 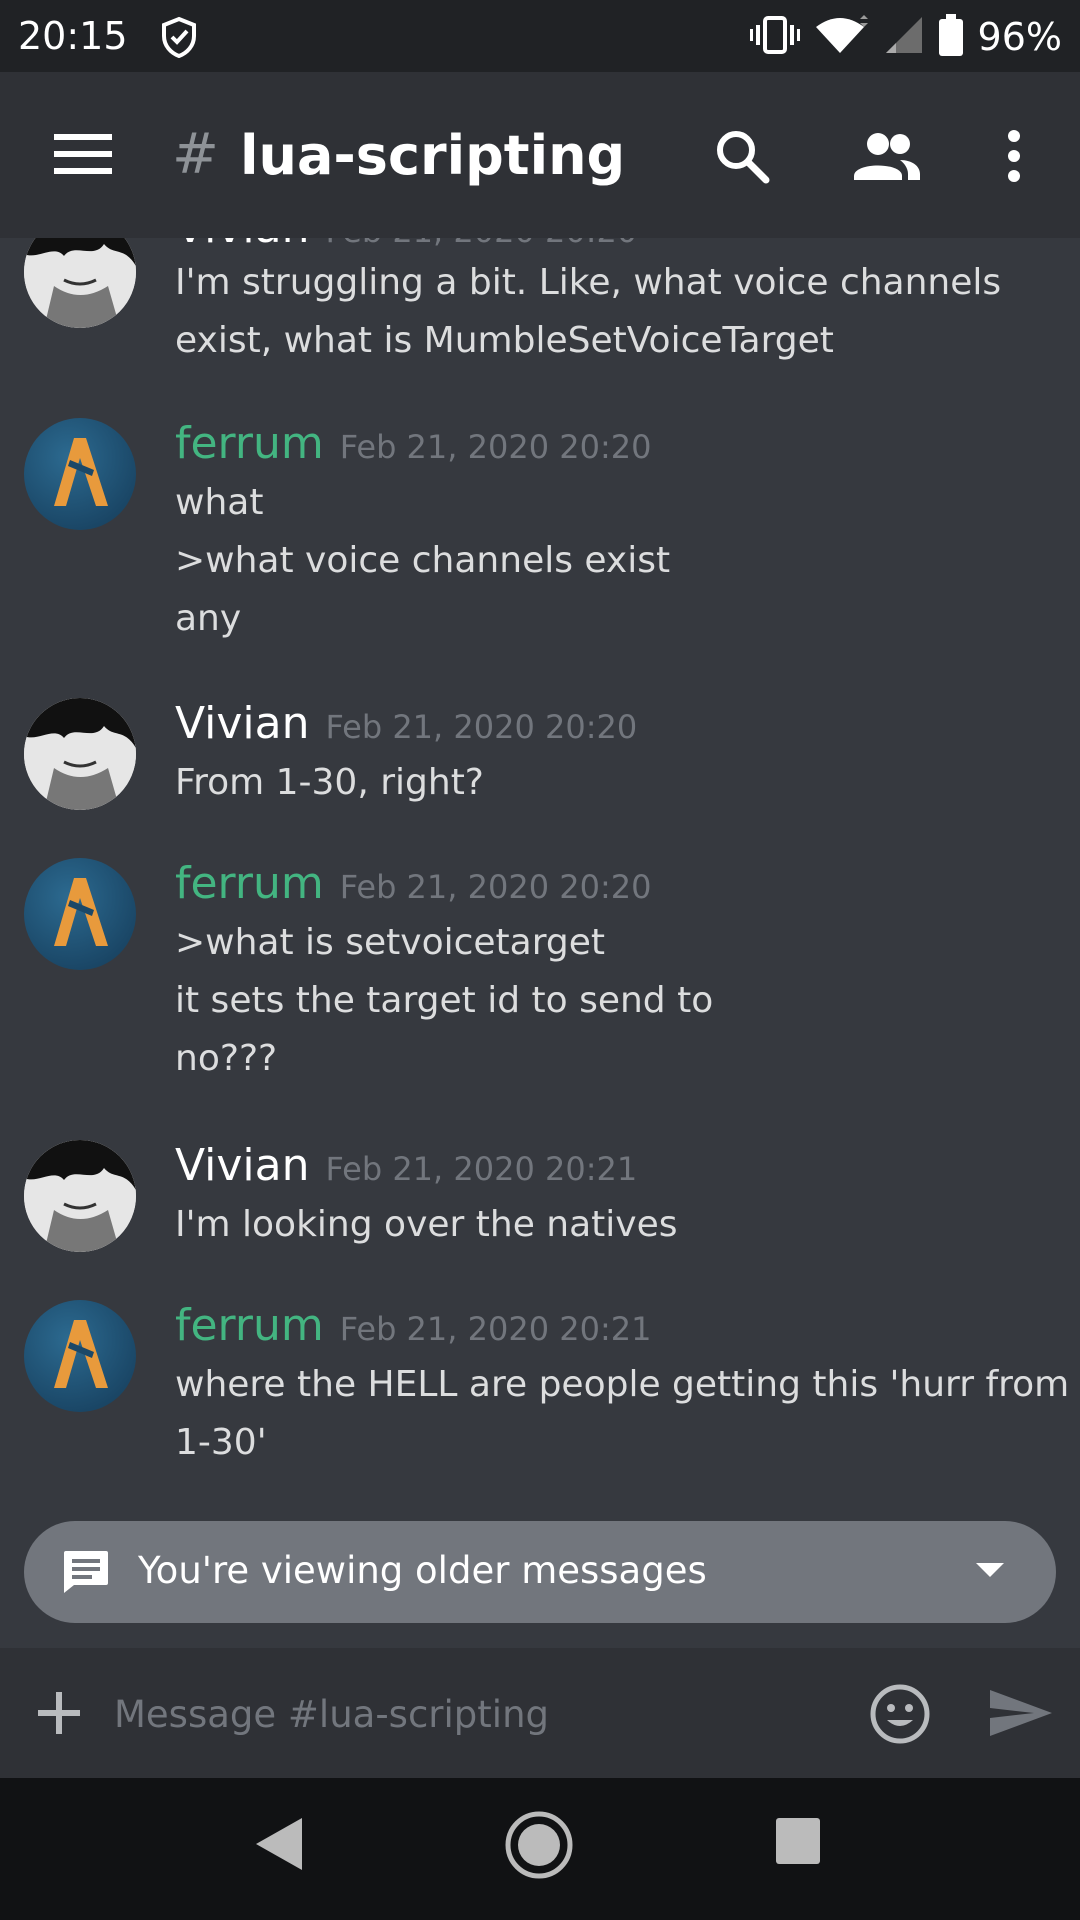 I want to click on message-line: exist, what is MumbleSetVoiceTarget, so click(x=504, y=340).